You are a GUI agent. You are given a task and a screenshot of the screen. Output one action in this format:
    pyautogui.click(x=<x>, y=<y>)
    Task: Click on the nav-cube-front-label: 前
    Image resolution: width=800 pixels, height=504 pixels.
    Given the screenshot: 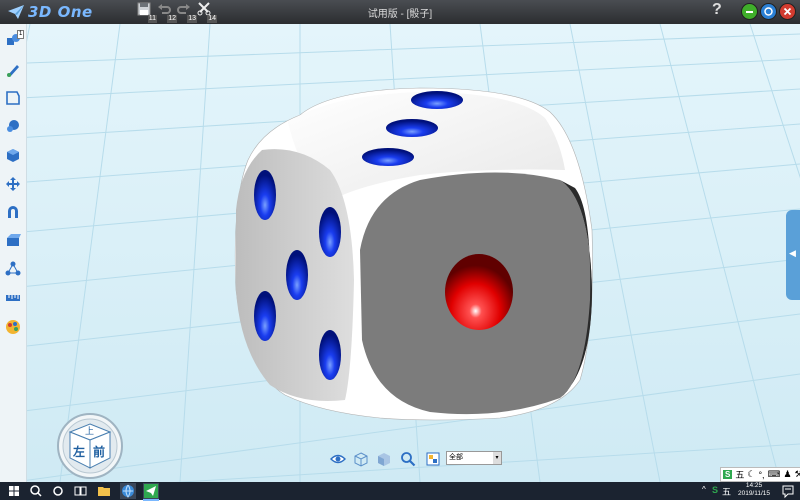 What is the action you would take?
    pyautogui.click(x=99, y=451)
    